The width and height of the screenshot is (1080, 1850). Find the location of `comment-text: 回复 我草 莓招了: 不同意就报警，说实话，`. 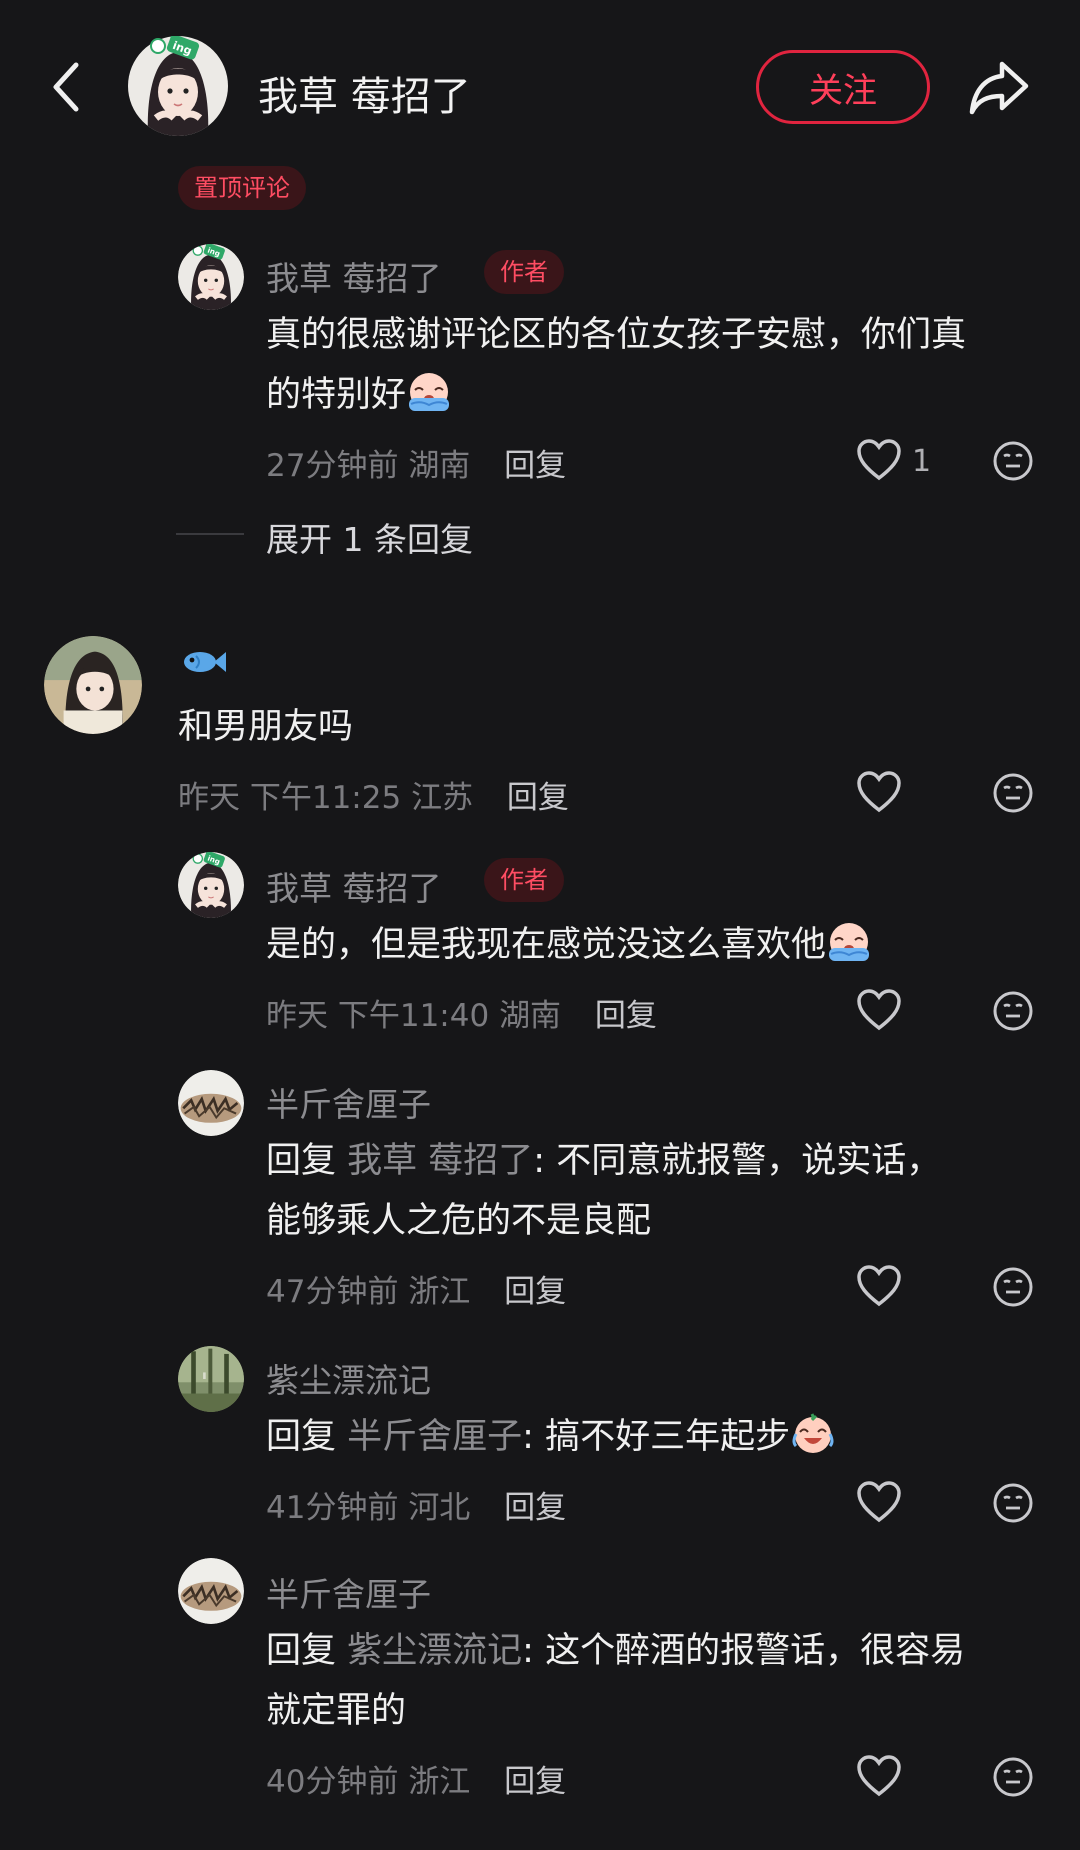

comment-text: 回复 我草 莓招了: 不同意就报警，说实话， is located at coordinates (603, 1161).